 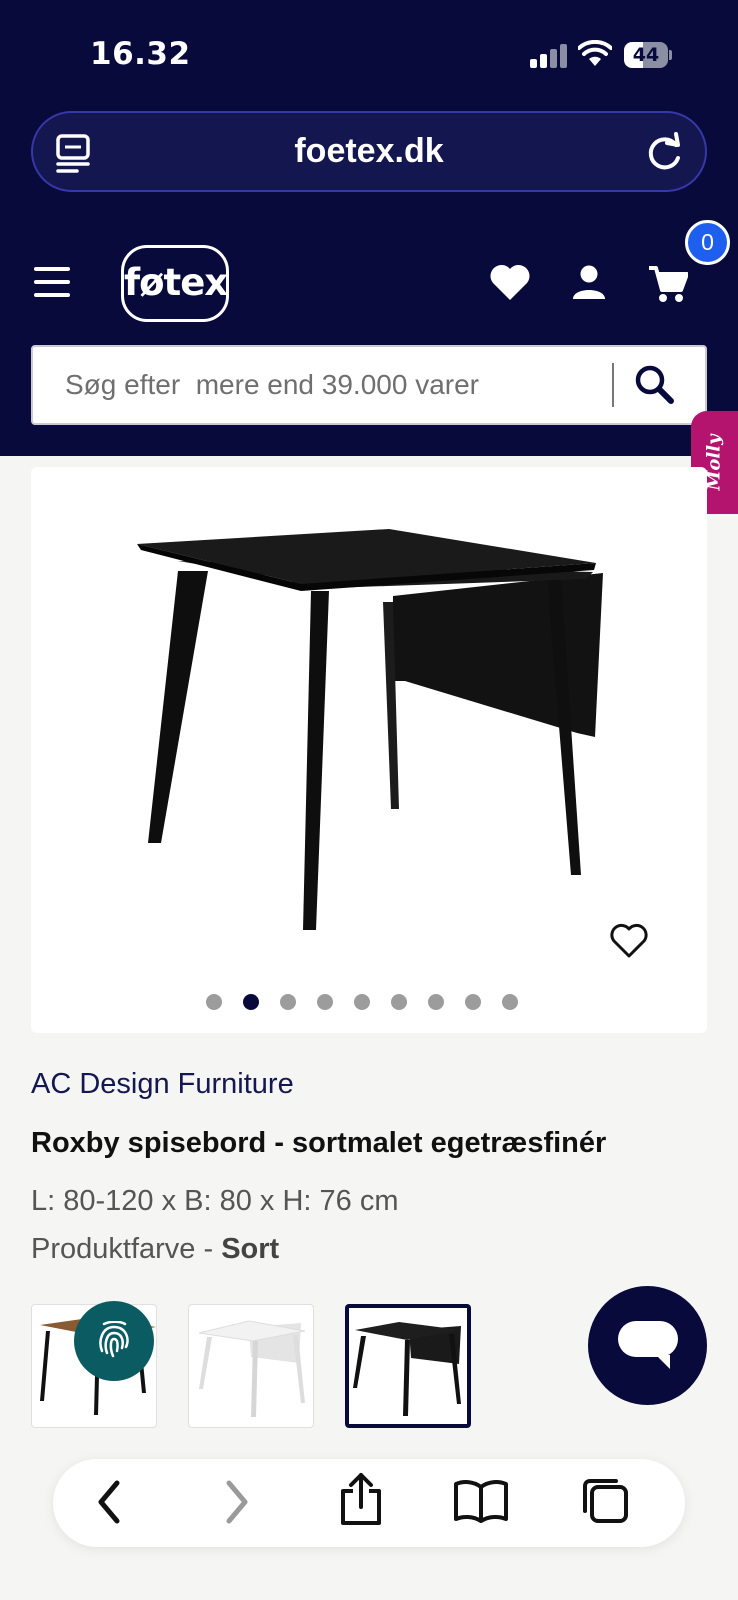 What do you see at coordinates (613, 385) in the screenshot?
I see `search-divider` at bounding box center [613, 385].